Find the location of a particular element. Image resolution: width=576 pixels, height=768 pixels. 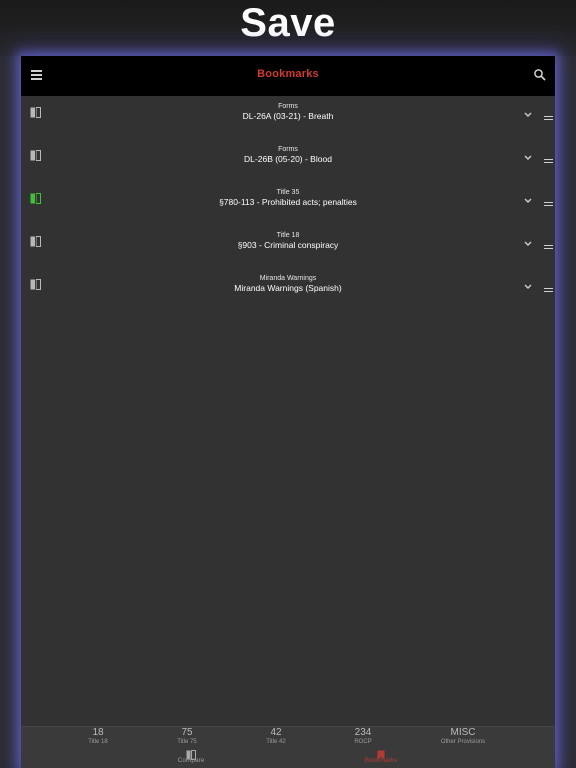

tab-label: Title 75 is located at coordinates (187, 742).